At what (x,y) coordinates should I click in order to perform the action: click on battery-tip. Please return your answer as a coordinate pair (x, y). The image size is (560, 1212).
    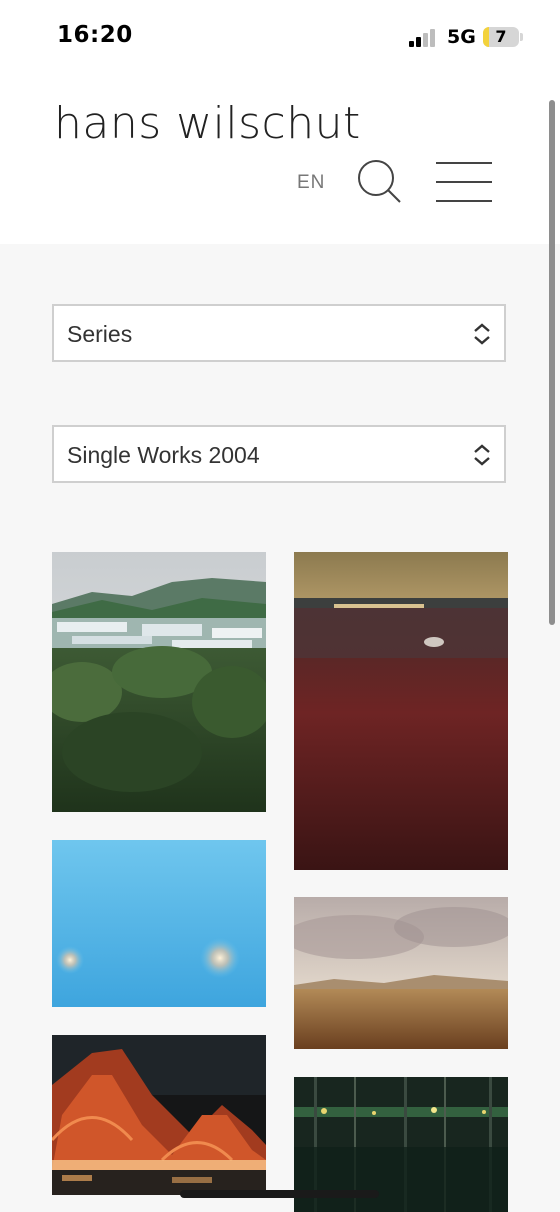
    Looking at the image, I should click on (521, 37).